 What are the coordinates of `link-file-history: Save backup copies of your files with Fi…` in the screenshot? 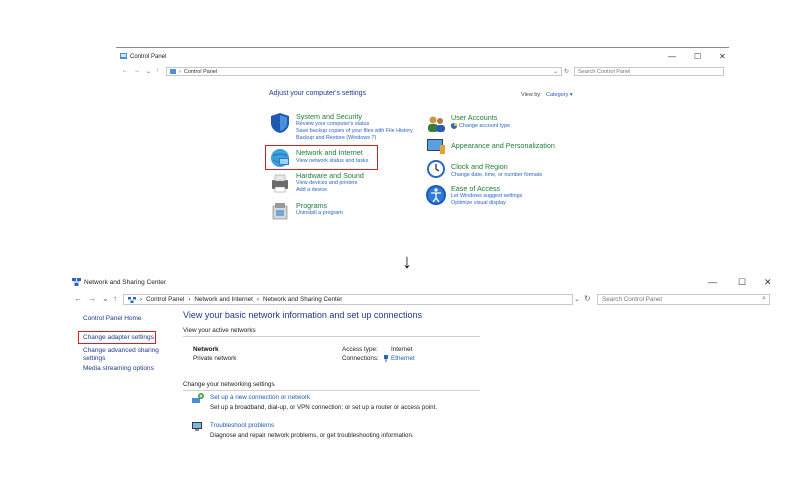 It's located at (354, 131).